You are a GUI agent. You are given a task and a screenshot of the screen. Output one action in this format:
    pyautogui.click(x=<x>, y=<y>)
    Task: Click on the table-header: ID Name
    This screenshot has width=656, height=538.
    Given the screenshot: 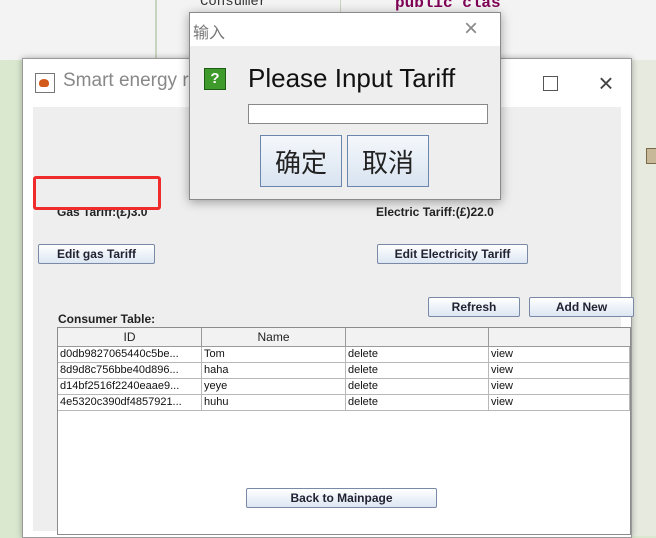 What is the action you would take?
    pyautogui.click(x=344, y=337)
    